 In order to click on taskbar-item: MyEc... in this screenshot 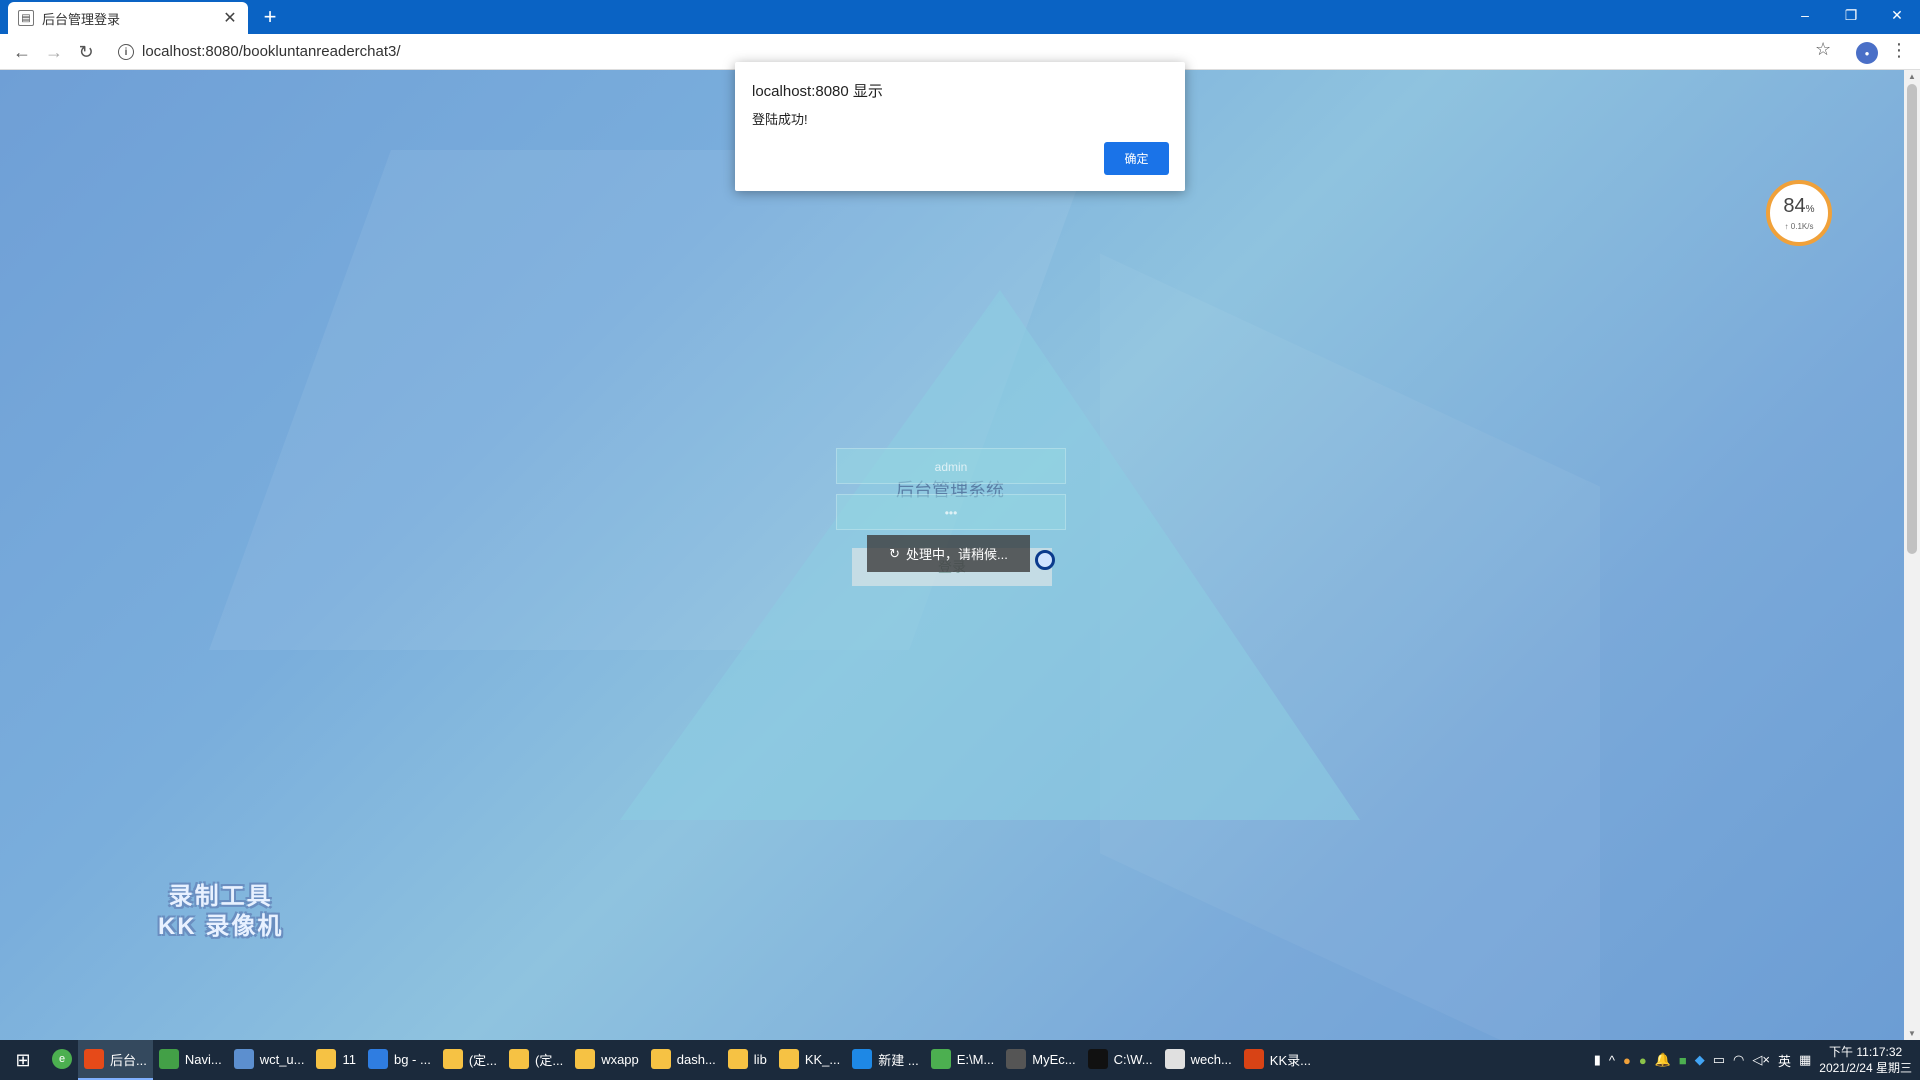, I will do `click(1040, 1060)`.